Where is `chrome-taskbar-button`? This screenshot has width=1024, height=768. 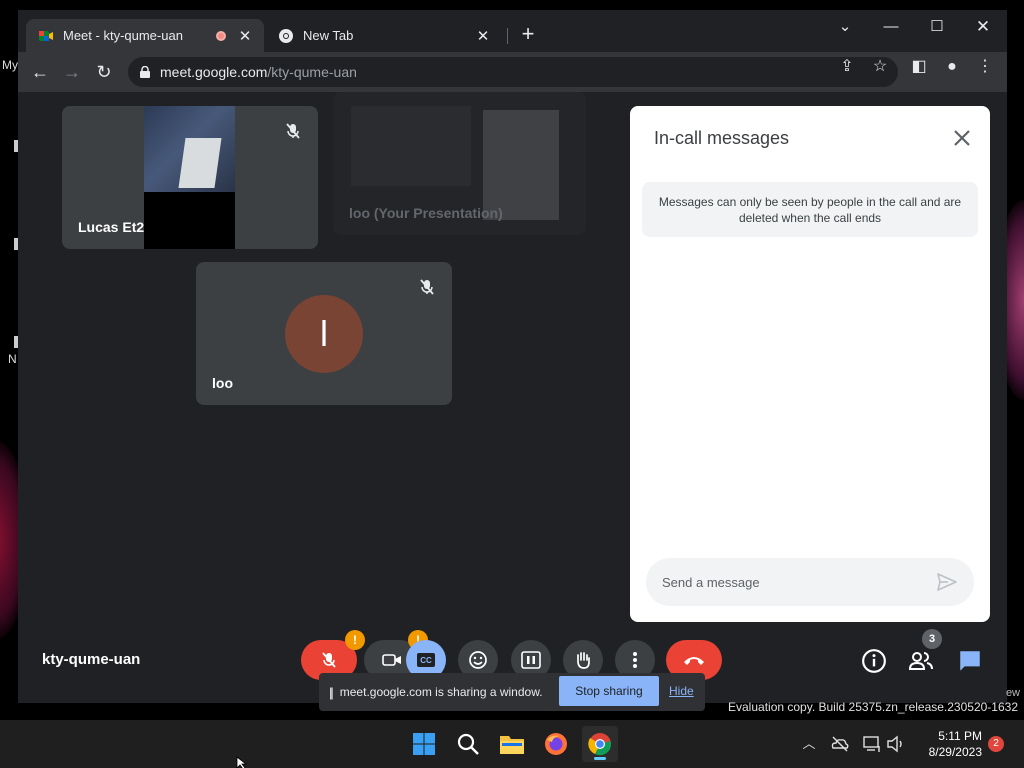
chrome-taskbar-button is located at coordinates (600, 744).